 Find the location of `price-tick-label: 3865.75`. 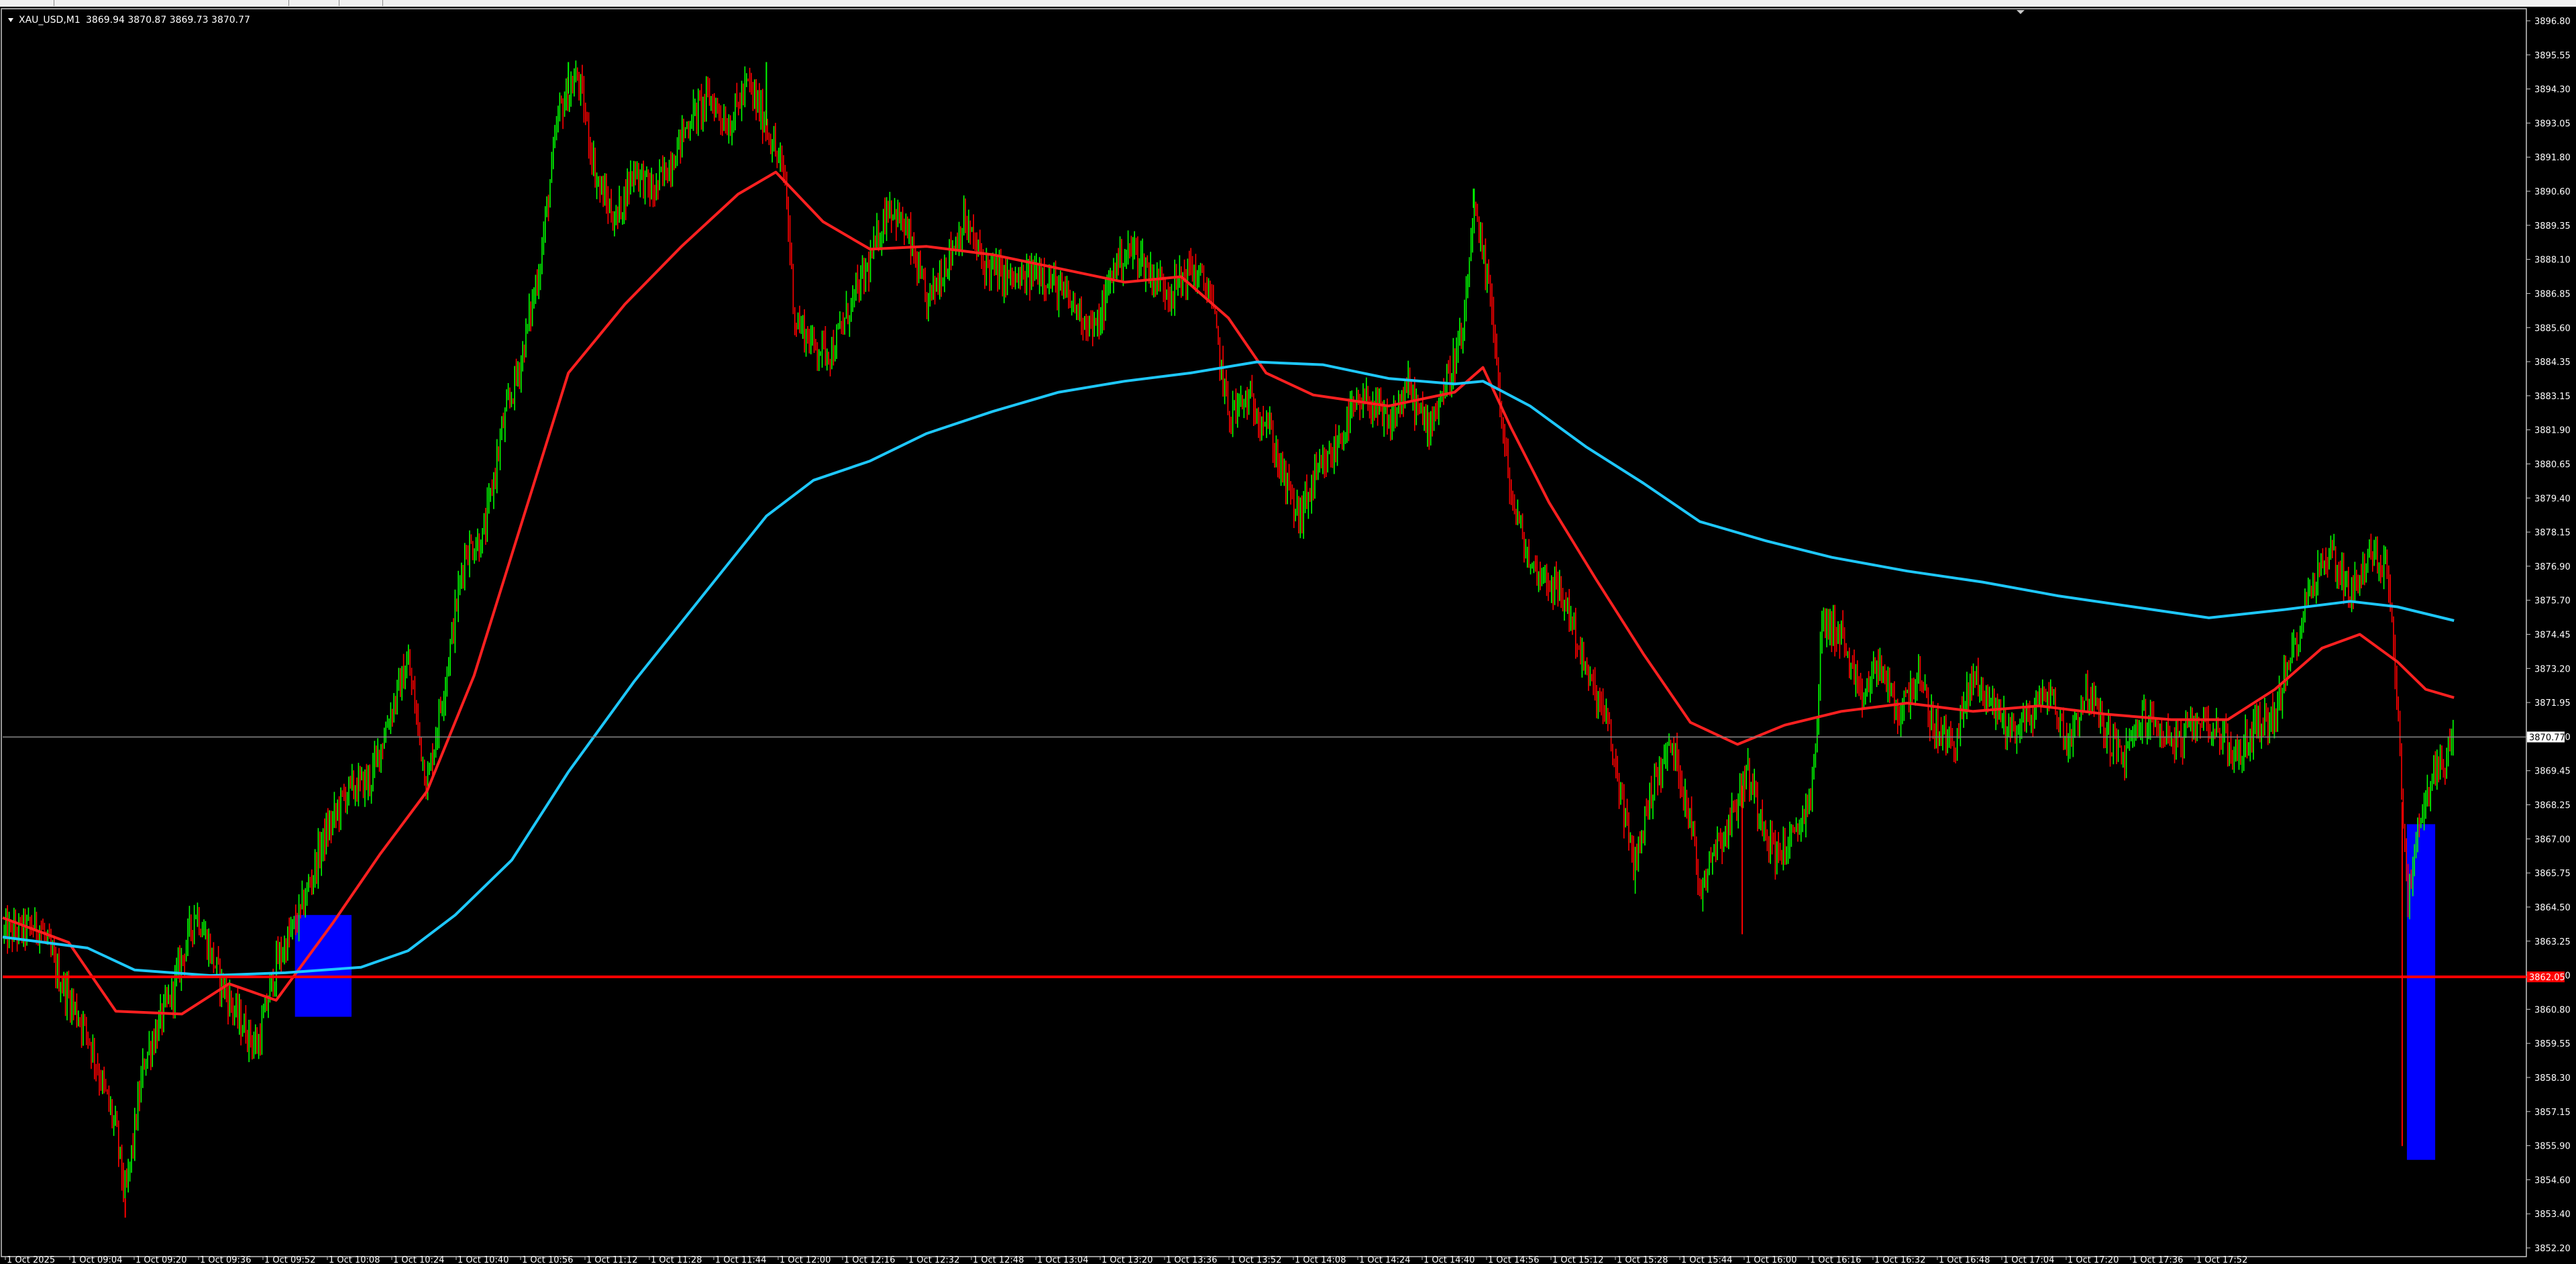

price-tick-label: 3865.75 is located at coordinates (2552, 874).